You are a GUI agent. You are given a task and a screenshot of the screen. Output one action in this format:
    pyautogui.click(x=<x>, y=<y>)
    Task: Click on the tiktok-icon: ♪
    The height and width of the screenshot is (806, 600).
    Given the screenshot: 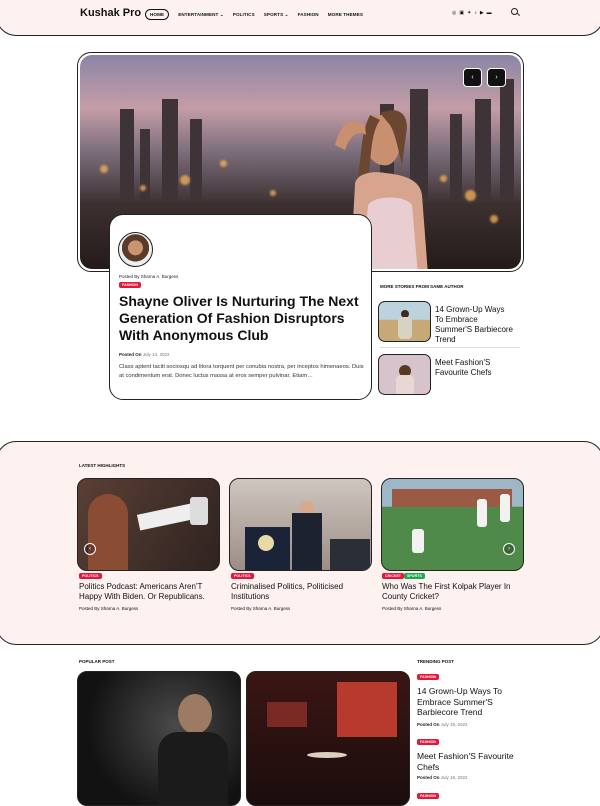 What is the action you would take?
    pyautogui.click(x=475, y=13)
    